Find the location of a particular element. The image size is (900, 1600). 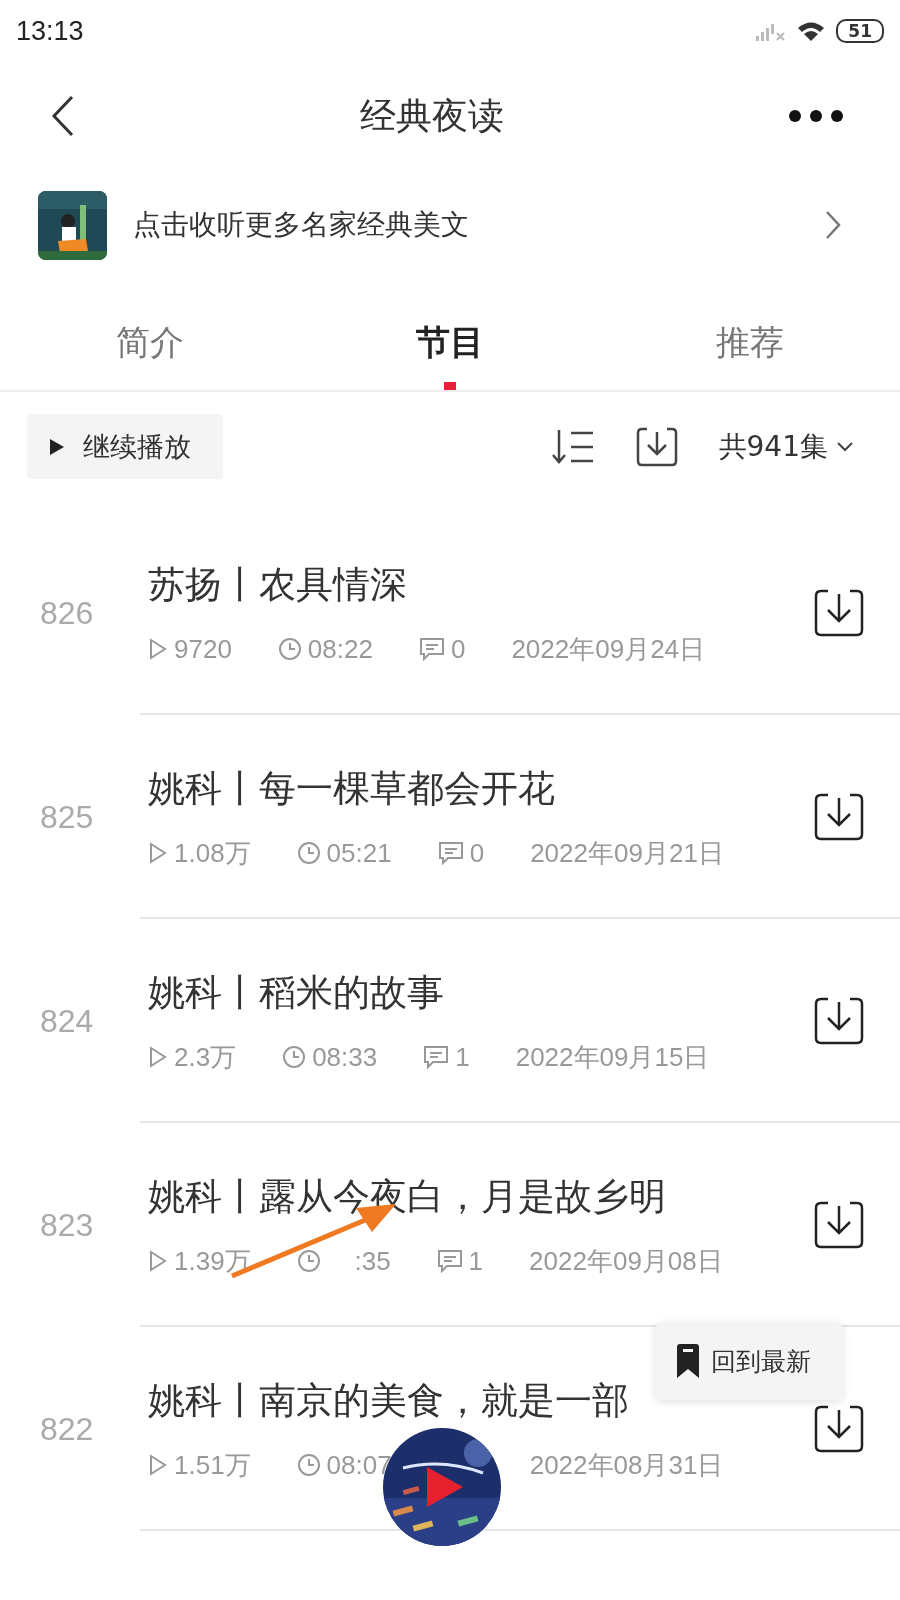

publish-date: 2022年08月31日 is located at coordinates (626, 1465).